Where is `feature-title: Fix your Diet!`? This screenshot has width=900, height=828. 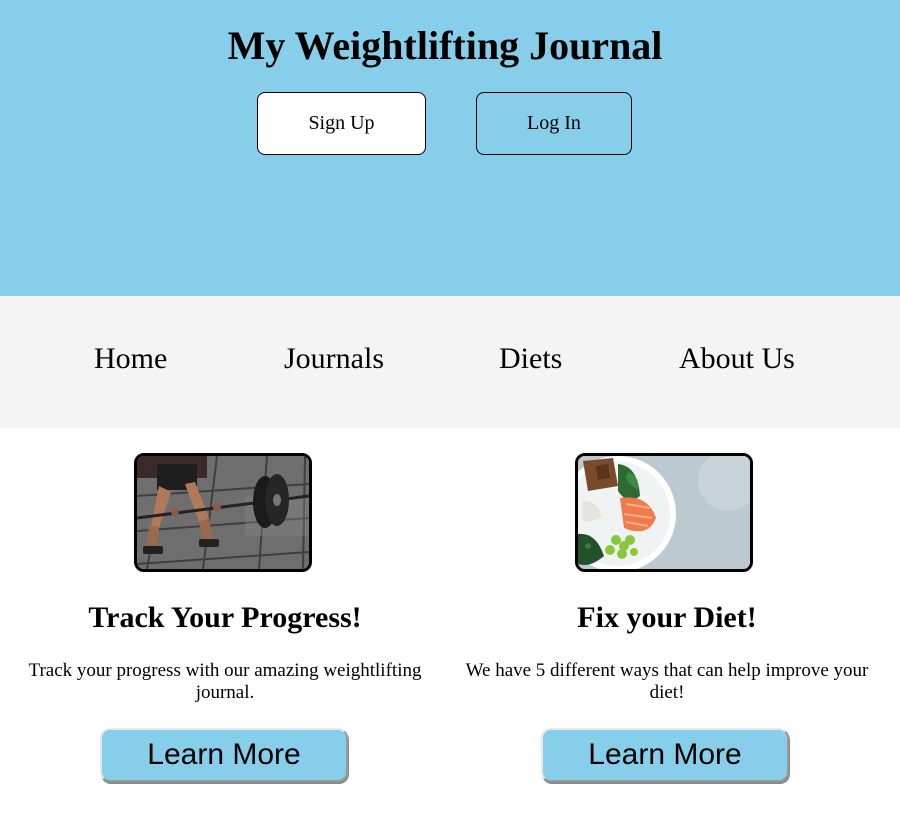
feature-title: Fix your Diet! is located at coordinates (667, 617).